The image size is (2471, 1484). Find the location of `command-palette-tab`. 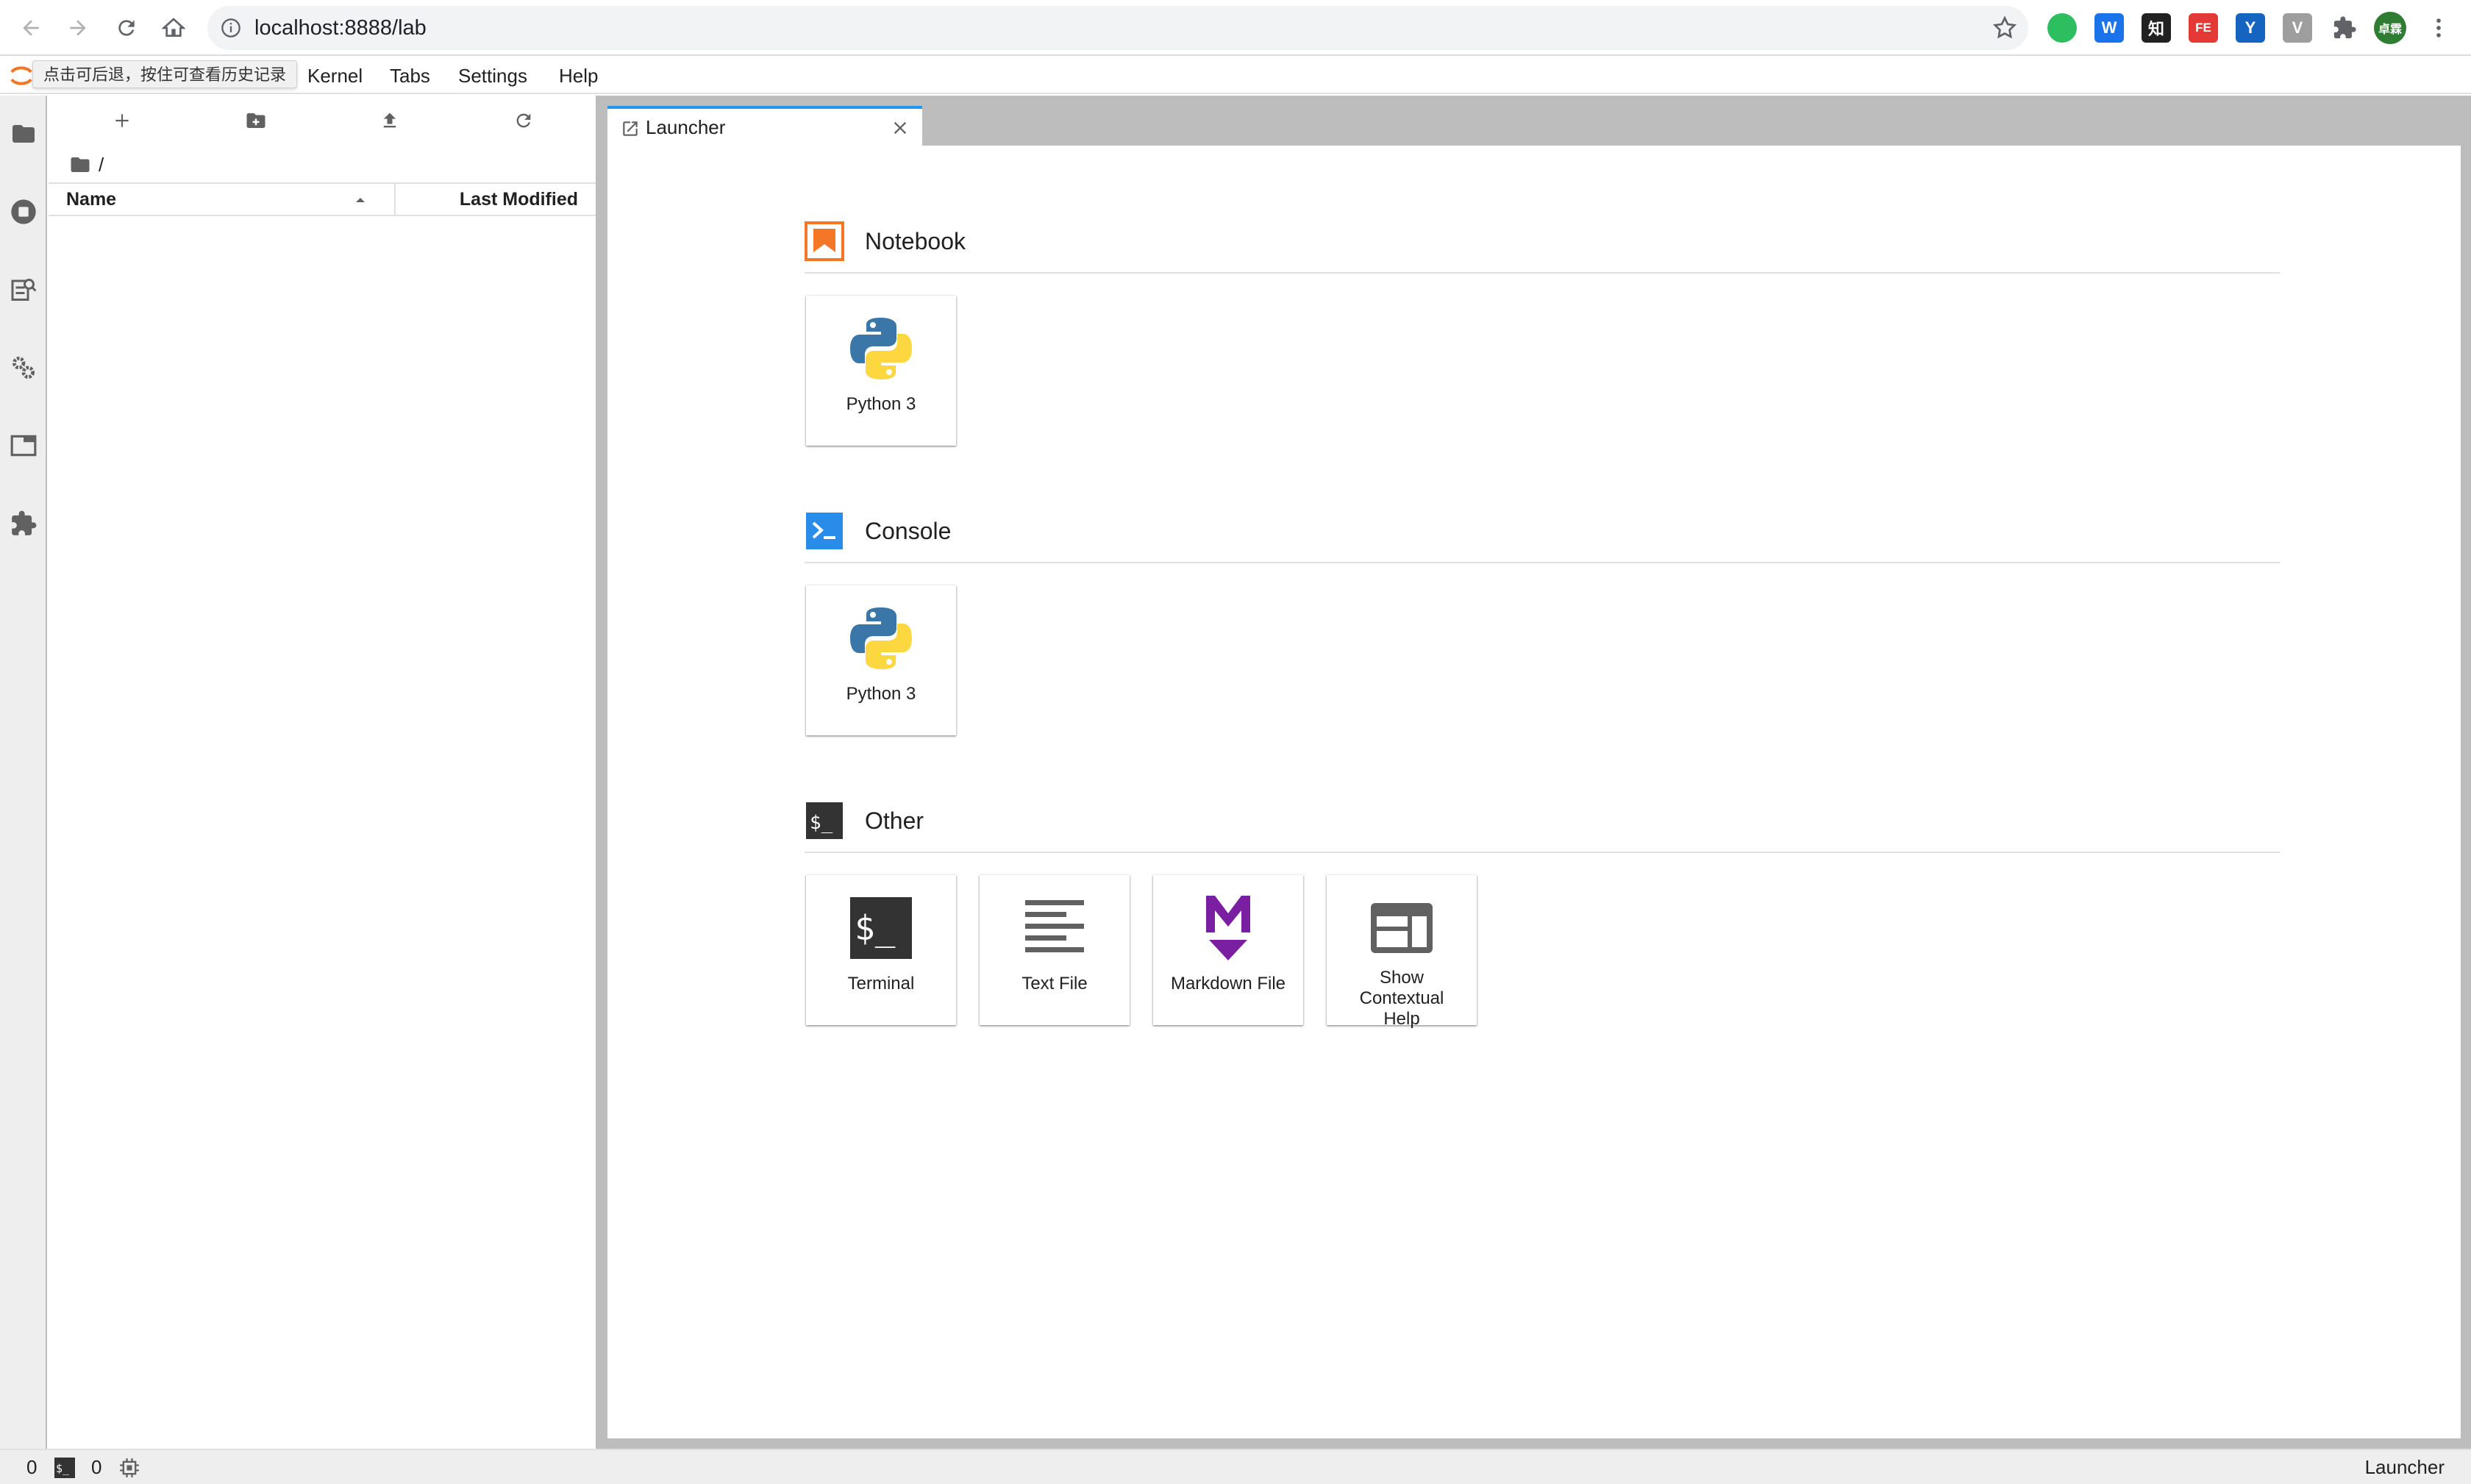

command-palette-tab is located at coordinates (24, 289).